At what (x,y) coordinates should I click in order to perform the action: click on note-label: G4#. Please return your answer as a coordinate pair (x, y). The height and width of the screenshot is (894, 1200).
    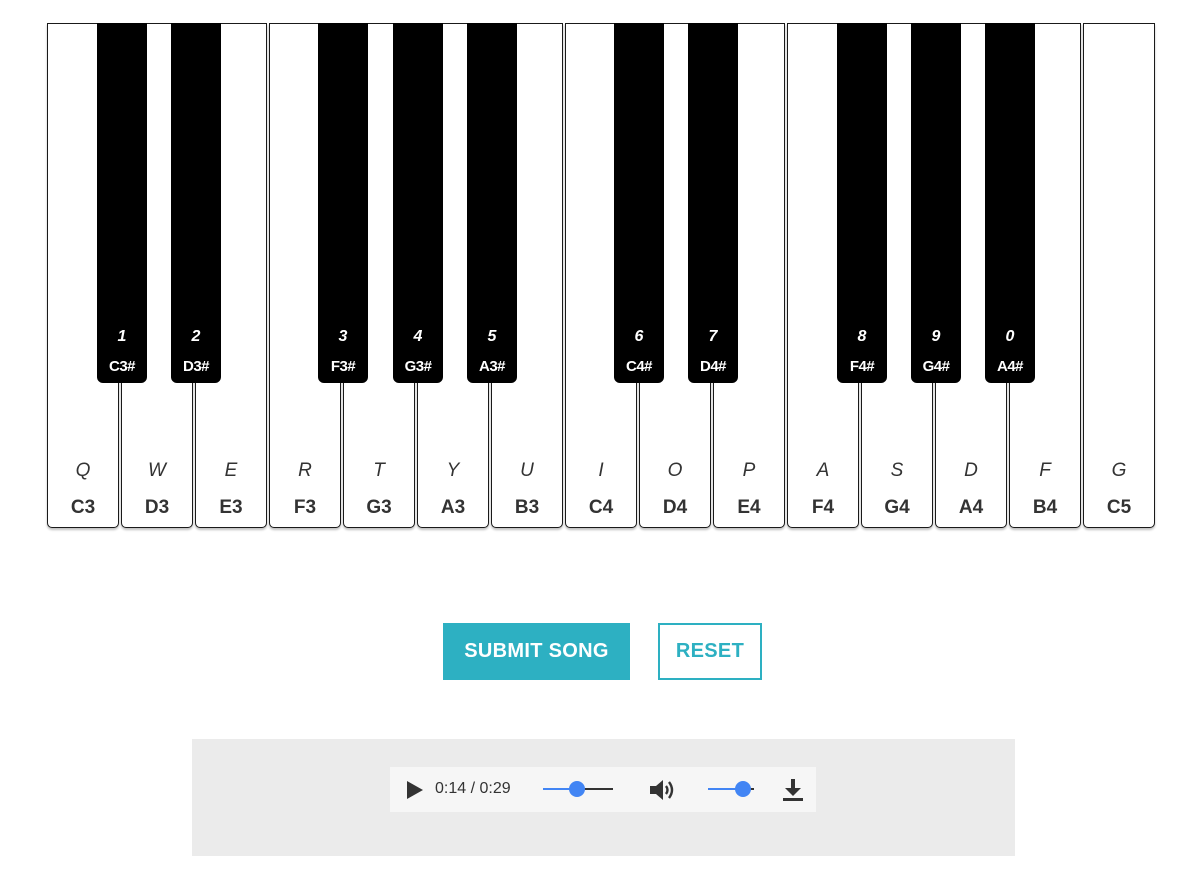
    Looking at the image, I should click on (936, 366).